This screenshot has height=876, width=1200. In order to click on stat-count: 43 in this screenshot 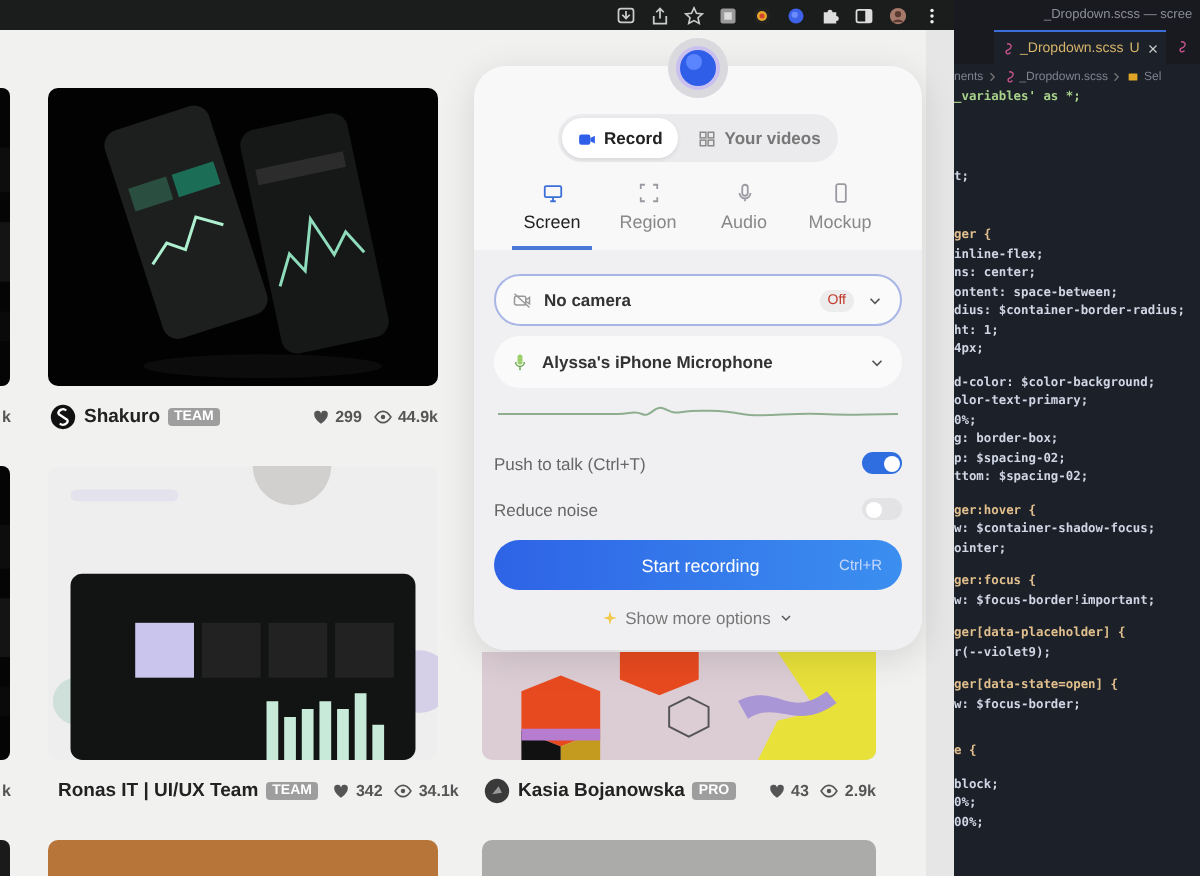, I will do `click(800, 790)`.